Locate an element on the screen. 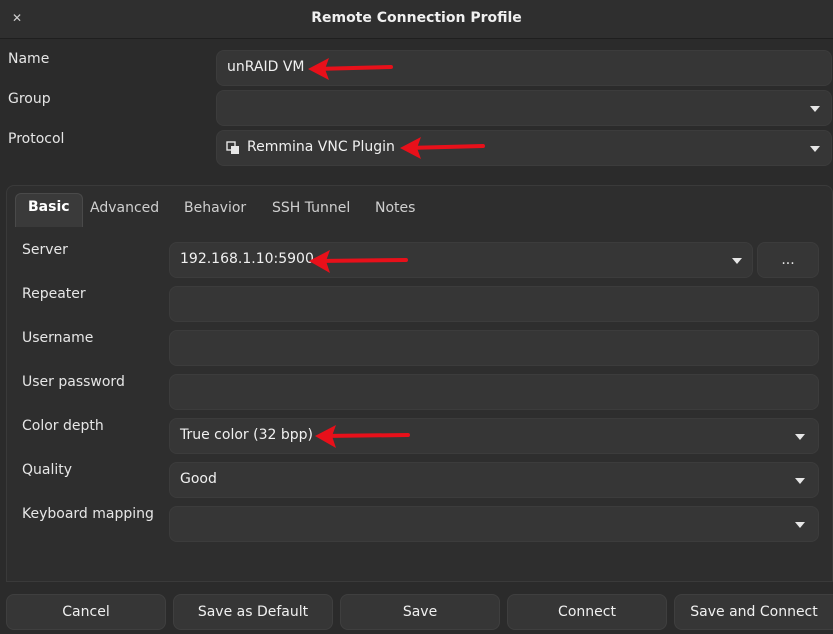  group-label: Group is located at coordinates (29, 99).